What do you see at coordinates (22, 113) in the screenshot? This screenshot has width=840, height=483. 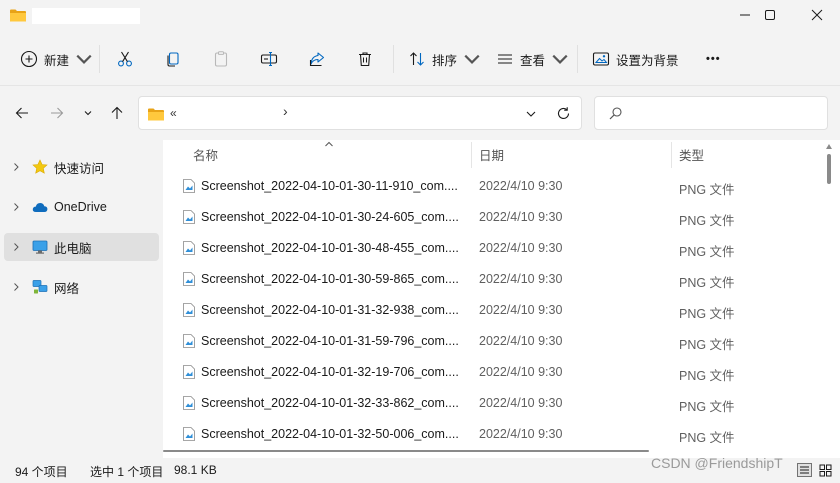 I see `back-button` at bounding box center [22, 113].